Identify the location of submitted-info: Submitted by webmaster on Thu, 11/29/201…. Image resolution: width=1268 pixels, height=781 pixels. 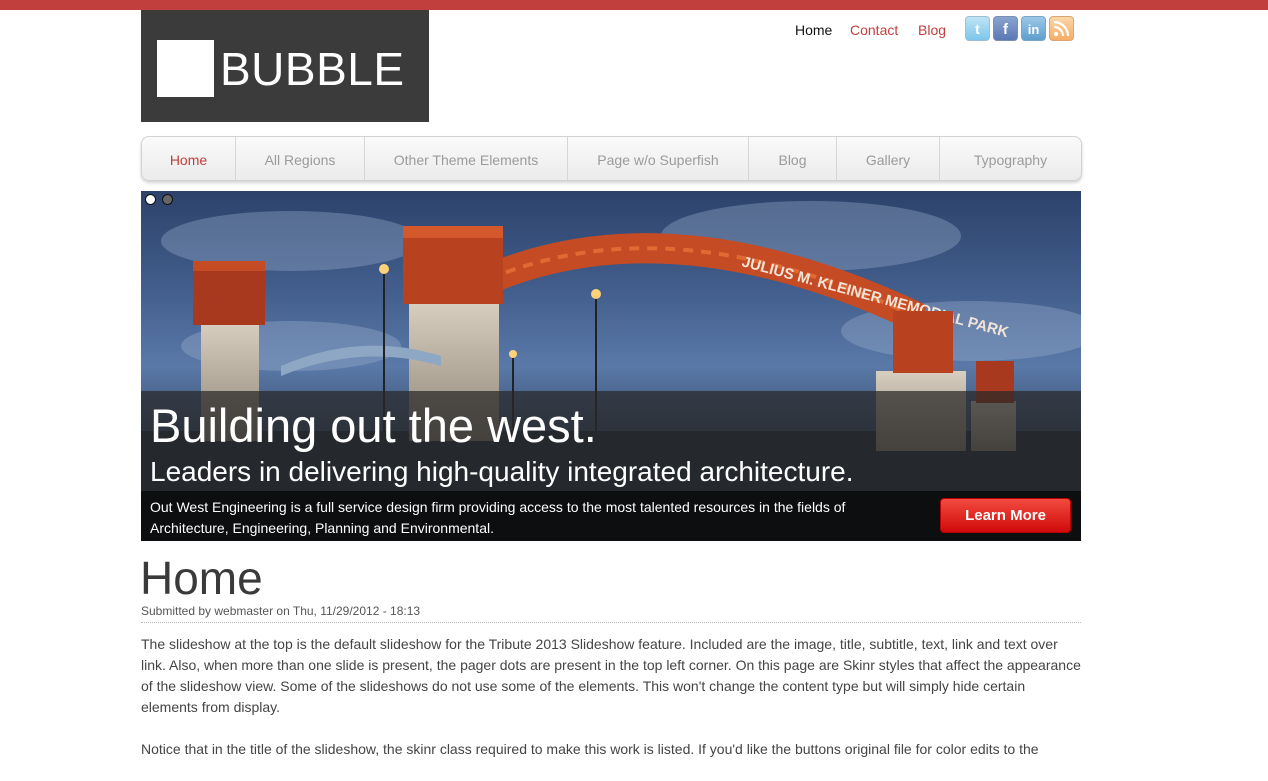
(281, 611).